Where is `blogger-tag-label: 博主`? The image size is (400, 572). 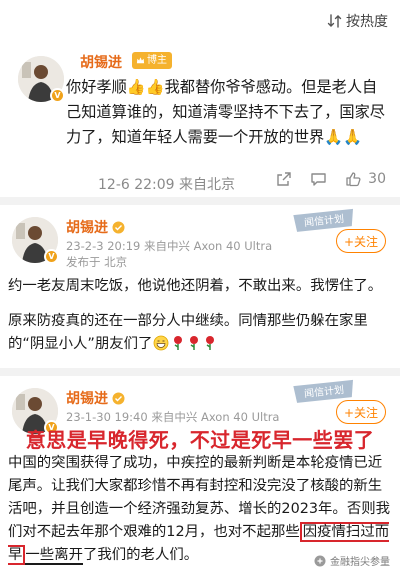
blogger-tag-label: 博主 is located at coordinates (157, 60).